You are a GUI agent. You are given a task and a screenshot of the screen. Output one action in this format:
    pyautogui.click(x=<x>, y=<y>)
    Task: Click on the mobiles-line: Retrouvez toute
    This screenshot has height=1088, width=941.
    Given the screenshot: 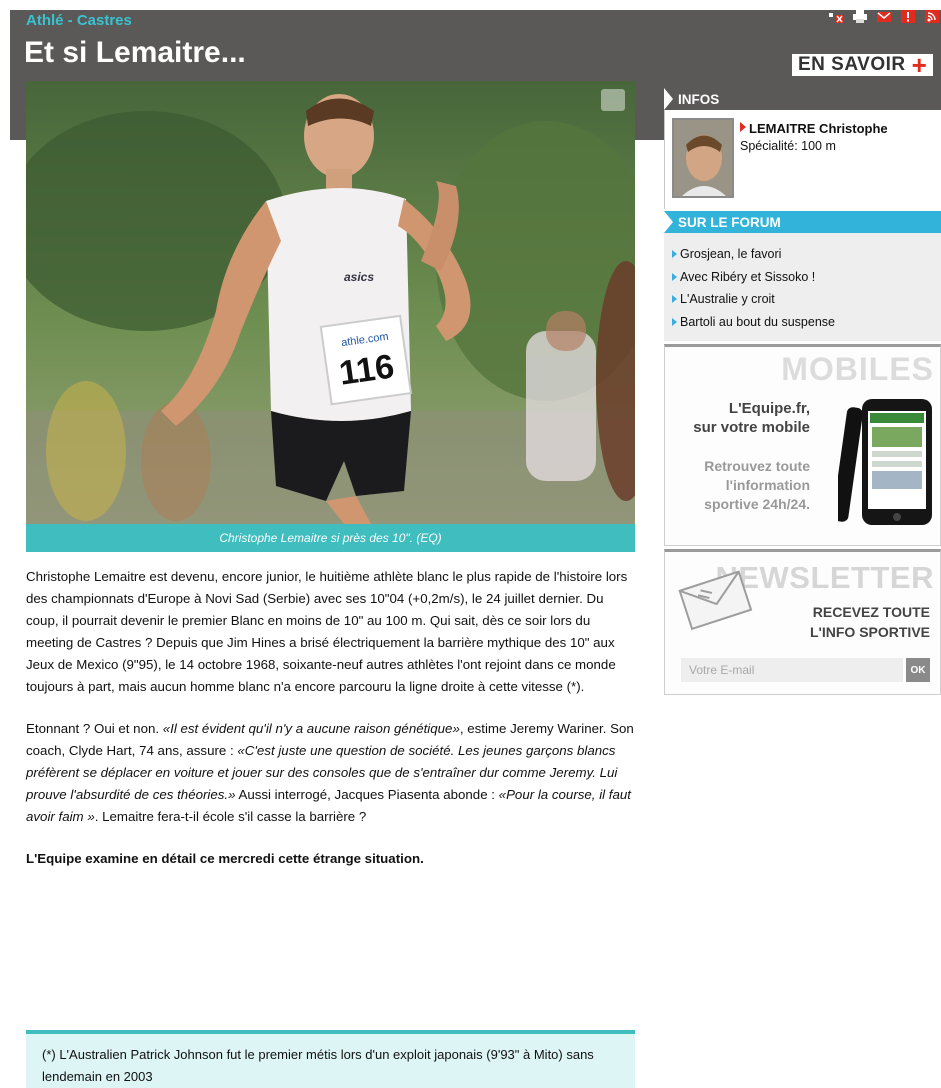 What is the action you would take?
    pyautogui.click(x=757, y=466)
    